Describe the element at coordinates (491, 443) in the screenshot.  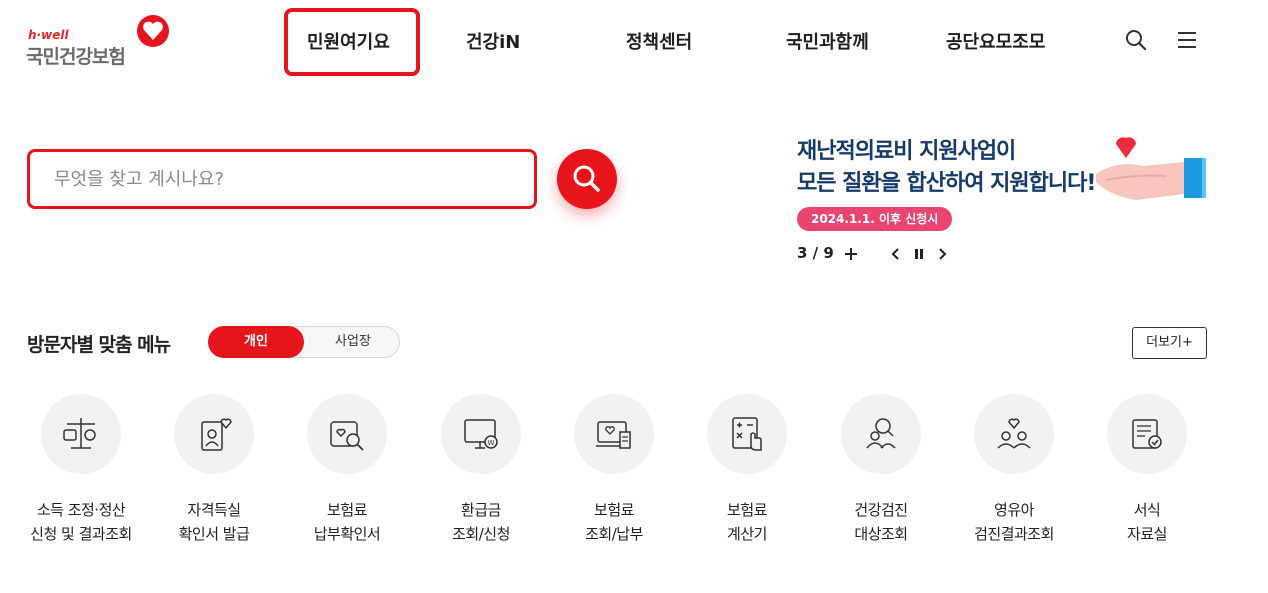
I see `svg-text: W` at that location.